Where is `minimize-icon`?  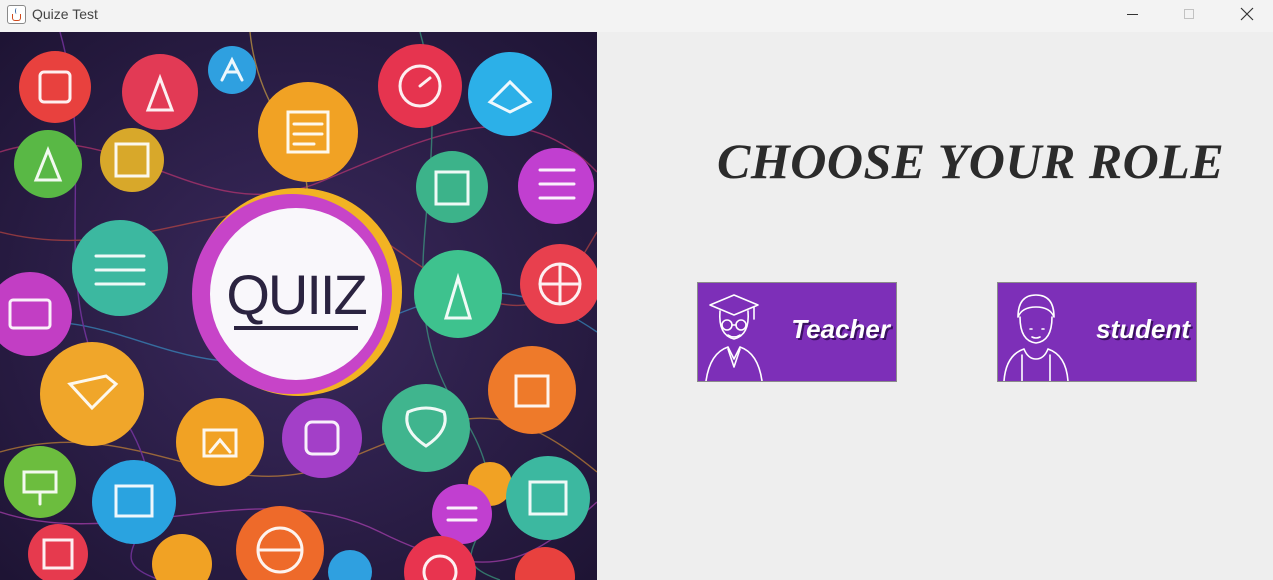 minimize-icon is located at coordinates (1132, 14).